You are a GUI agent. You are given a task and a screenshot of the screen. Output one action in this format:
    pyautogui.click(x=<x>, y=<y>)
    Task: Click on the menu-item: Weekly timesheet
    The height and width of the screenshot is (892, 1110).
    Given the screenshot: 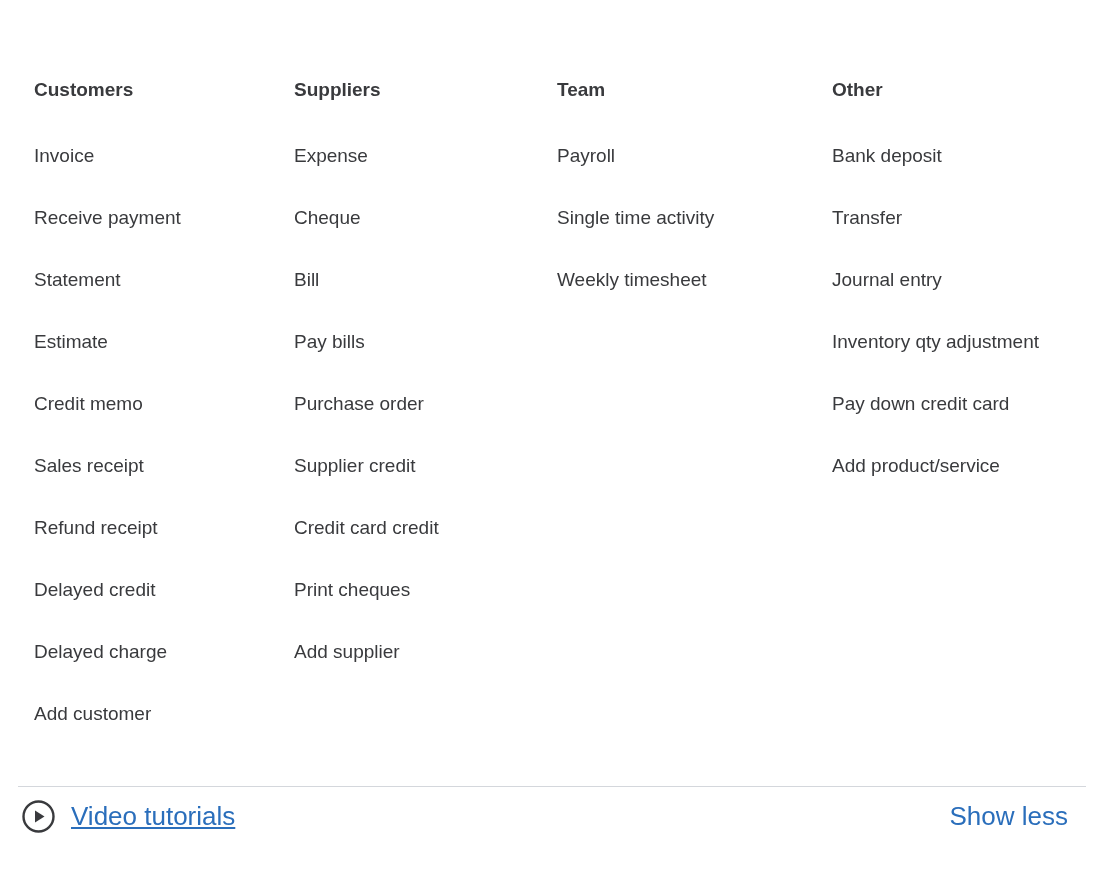 What is the action you would take?
    pyautogui.click(x=632, y=280)
    